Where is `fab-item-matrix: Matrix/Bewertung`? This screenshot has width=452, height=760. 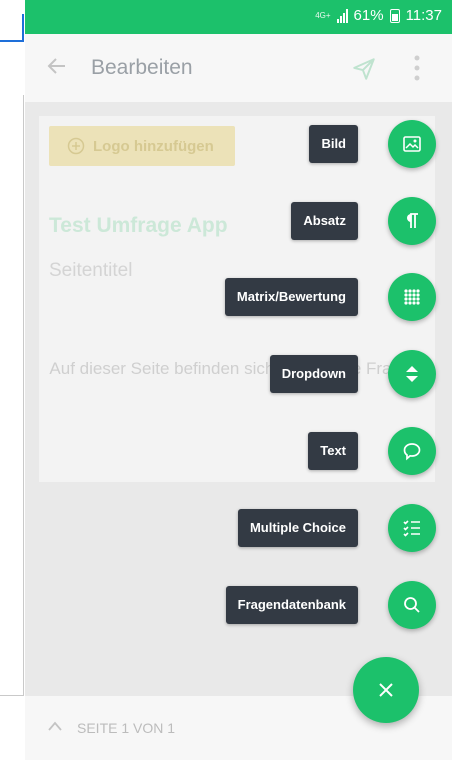 fab-item-matrix: Matrix/Bewertung is located at coordinates (330, 297).